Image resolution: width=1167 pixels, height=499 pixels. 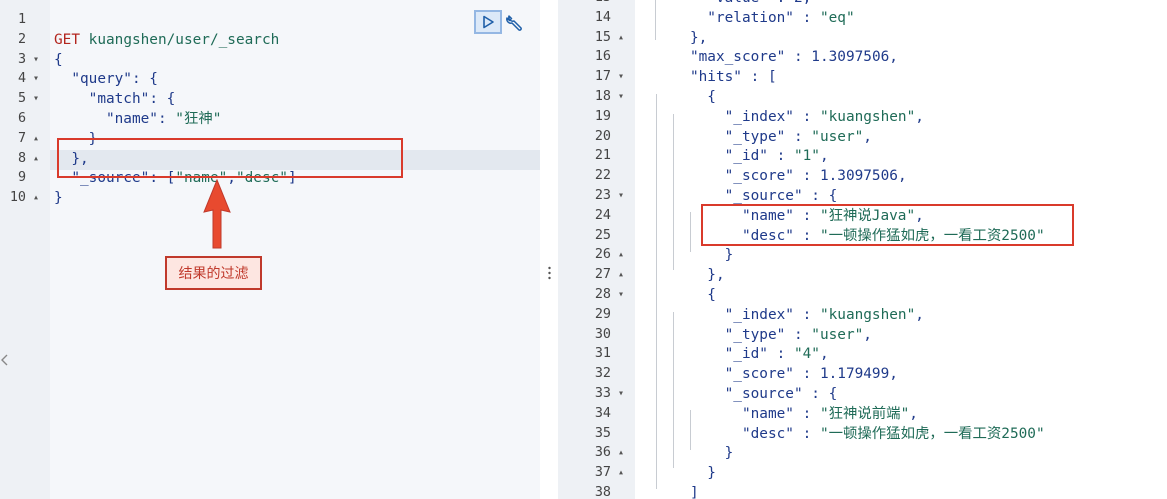 What do you see at coordinates (596, 491) in the screenshot?
I see `response-line-number: 38` at bounding box center [596, 491].